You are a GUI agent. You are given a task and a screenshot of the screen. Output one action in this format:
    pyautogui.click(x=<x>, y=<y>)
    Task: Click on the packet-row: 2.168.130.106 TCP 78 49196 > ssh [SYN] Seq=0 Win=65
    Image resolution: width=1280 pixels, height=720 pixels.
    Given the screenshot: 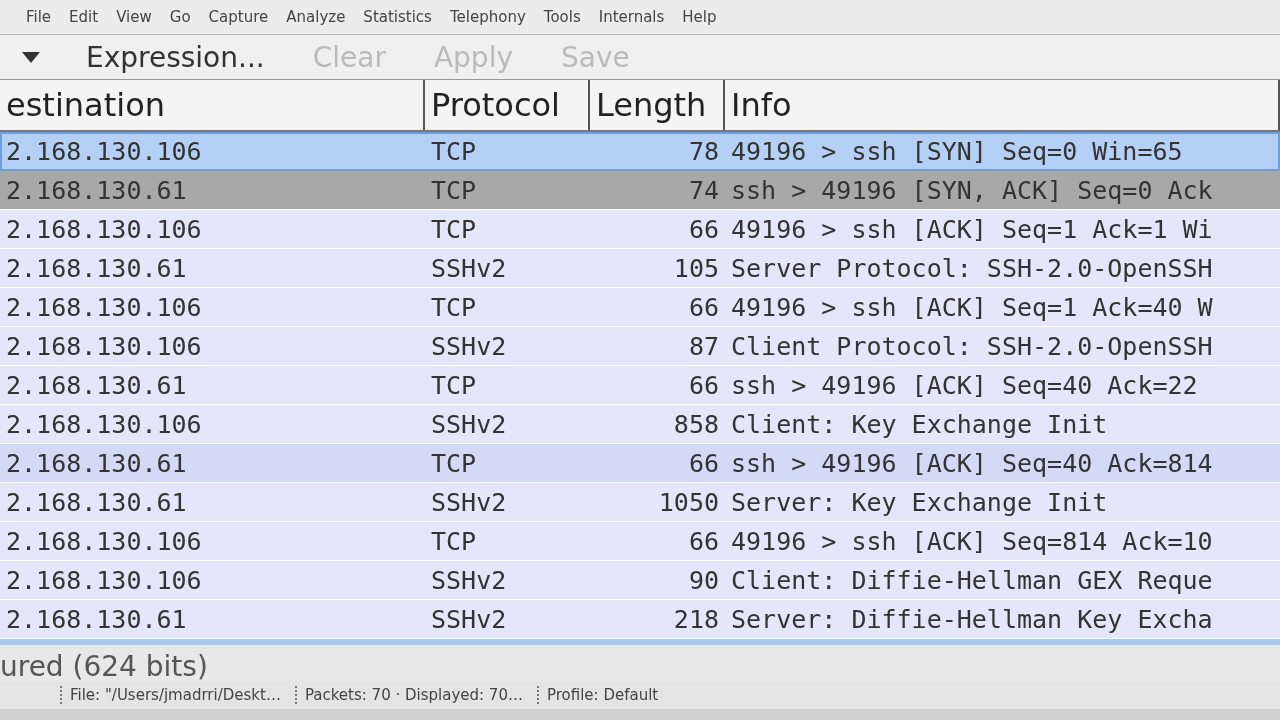 What is the action you would take?
    pyautogui.click(x=640, y=151)
    